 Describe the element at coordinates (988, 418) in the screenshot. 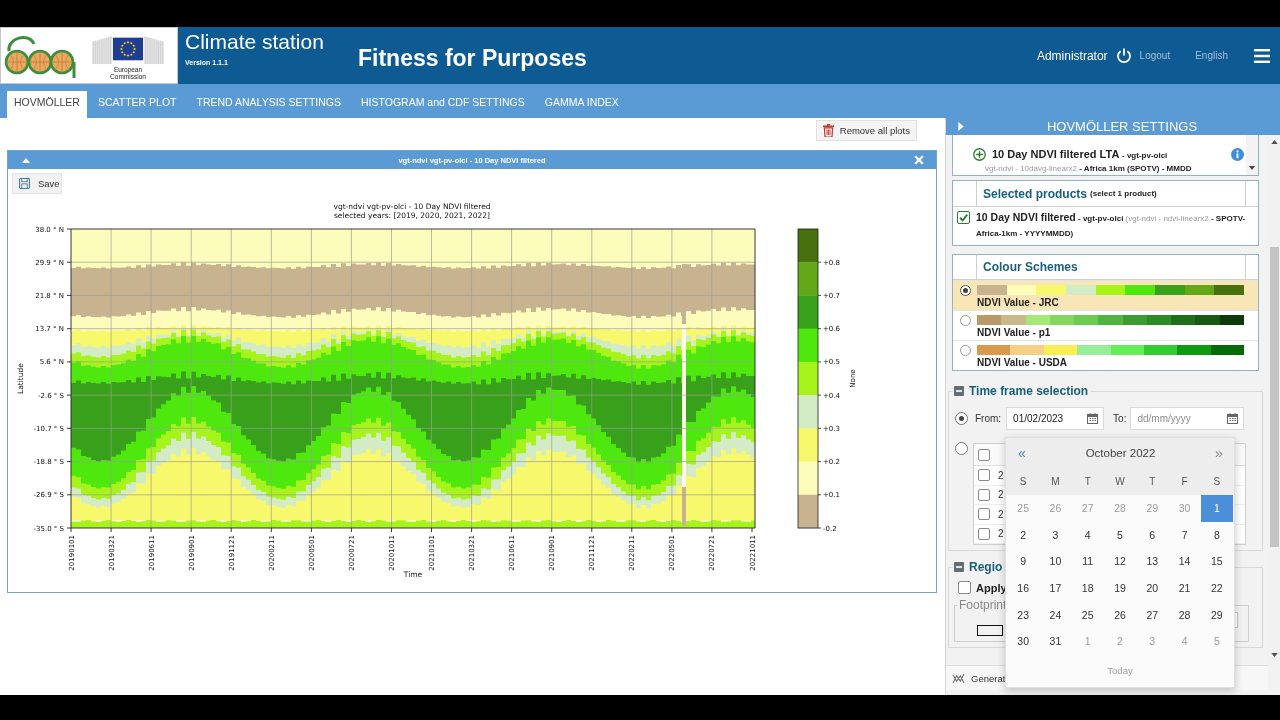

I see `field-label: From:` at that location.